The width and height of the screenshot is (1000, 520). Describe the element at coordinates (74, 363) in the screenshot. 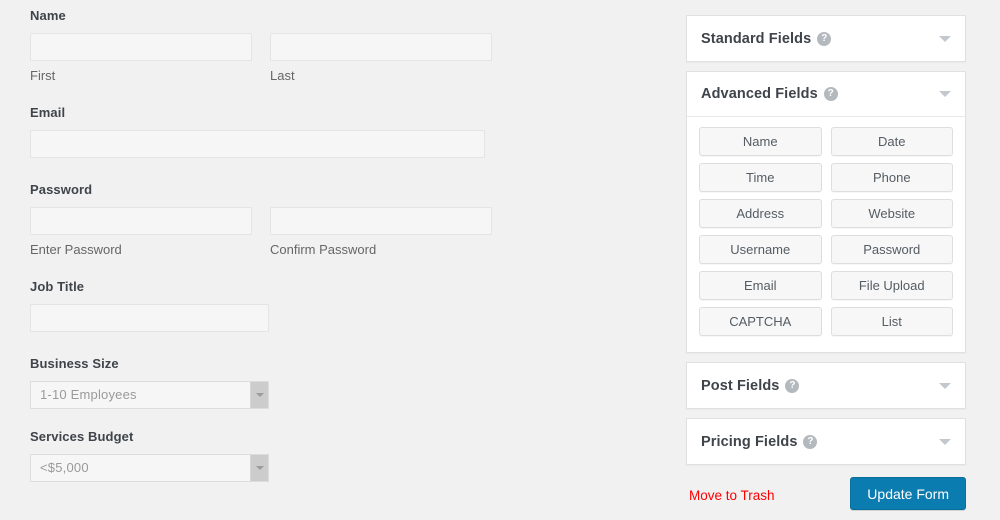

I see `field-label: Business Size` at that location.